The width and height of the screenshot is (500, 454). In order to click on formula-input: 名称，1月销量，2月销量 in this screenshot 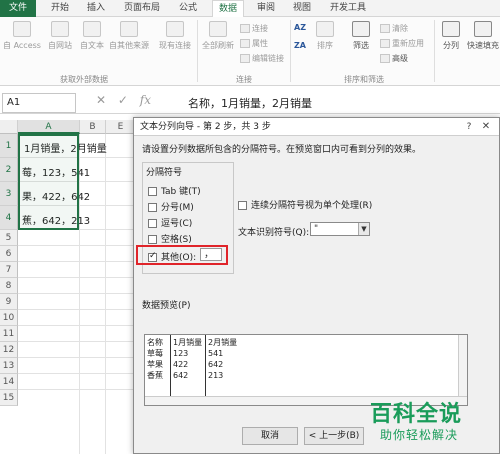, I will do `click(250, 103)`.